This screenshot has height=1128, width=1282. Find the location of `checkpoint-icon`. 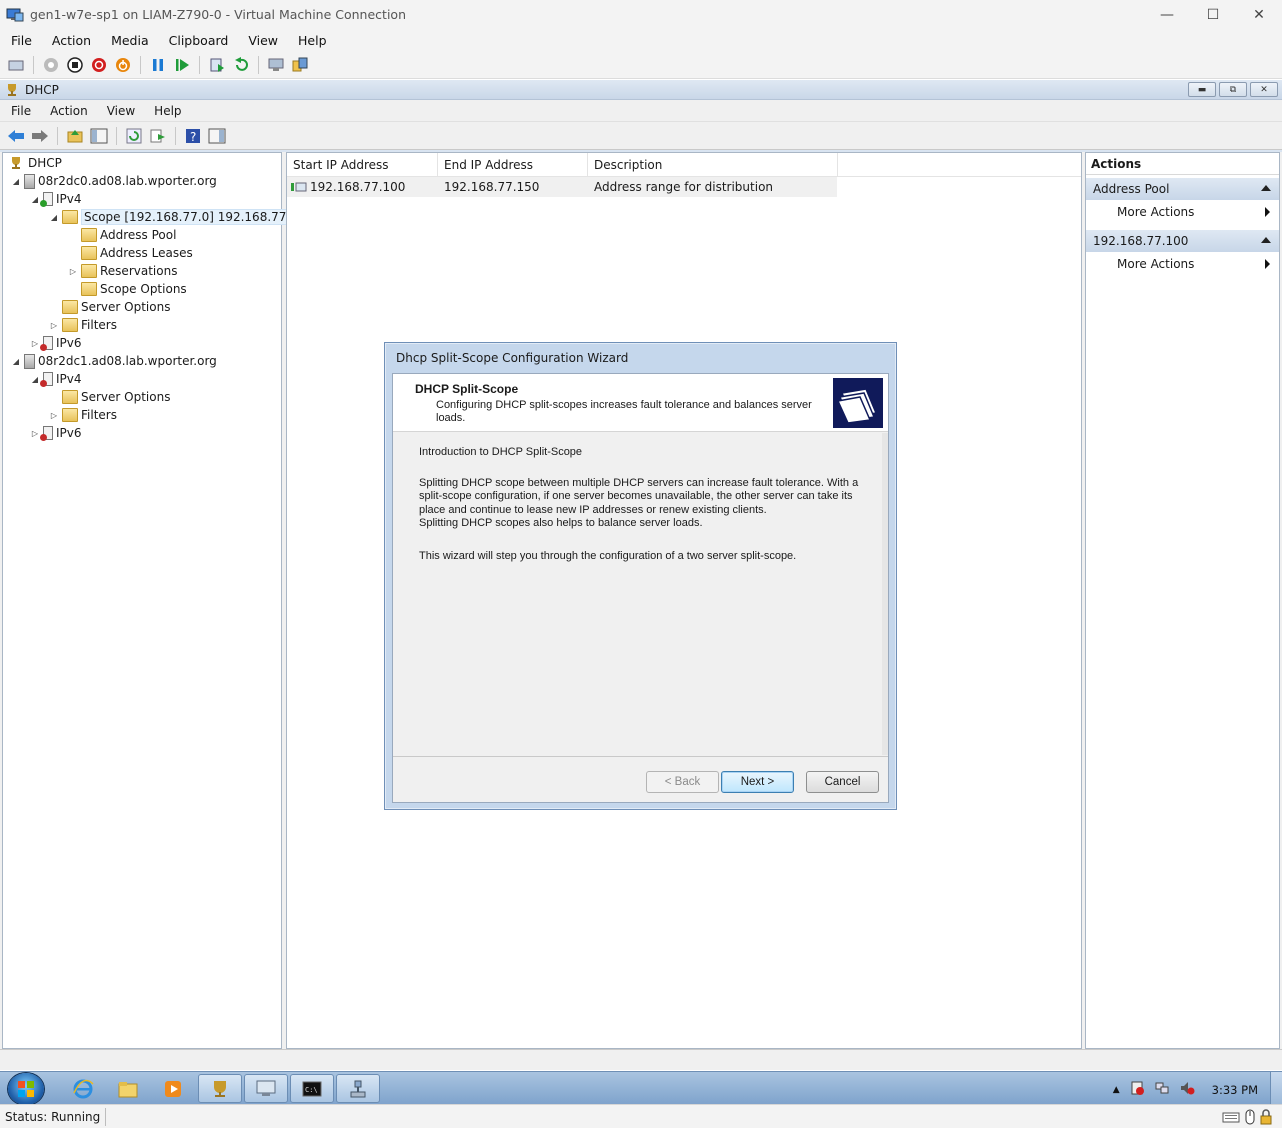

checkpoint-icon is located at coordinates (217, 65).